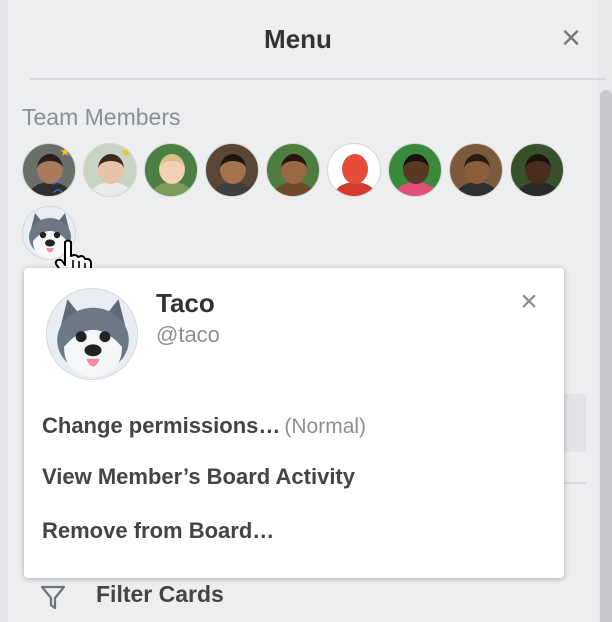  What do you see at coordinates (49, 170) in the screenshot?
I see `avatar-member-1: ★ ︿ ︿` at bounding box center [49, 170].